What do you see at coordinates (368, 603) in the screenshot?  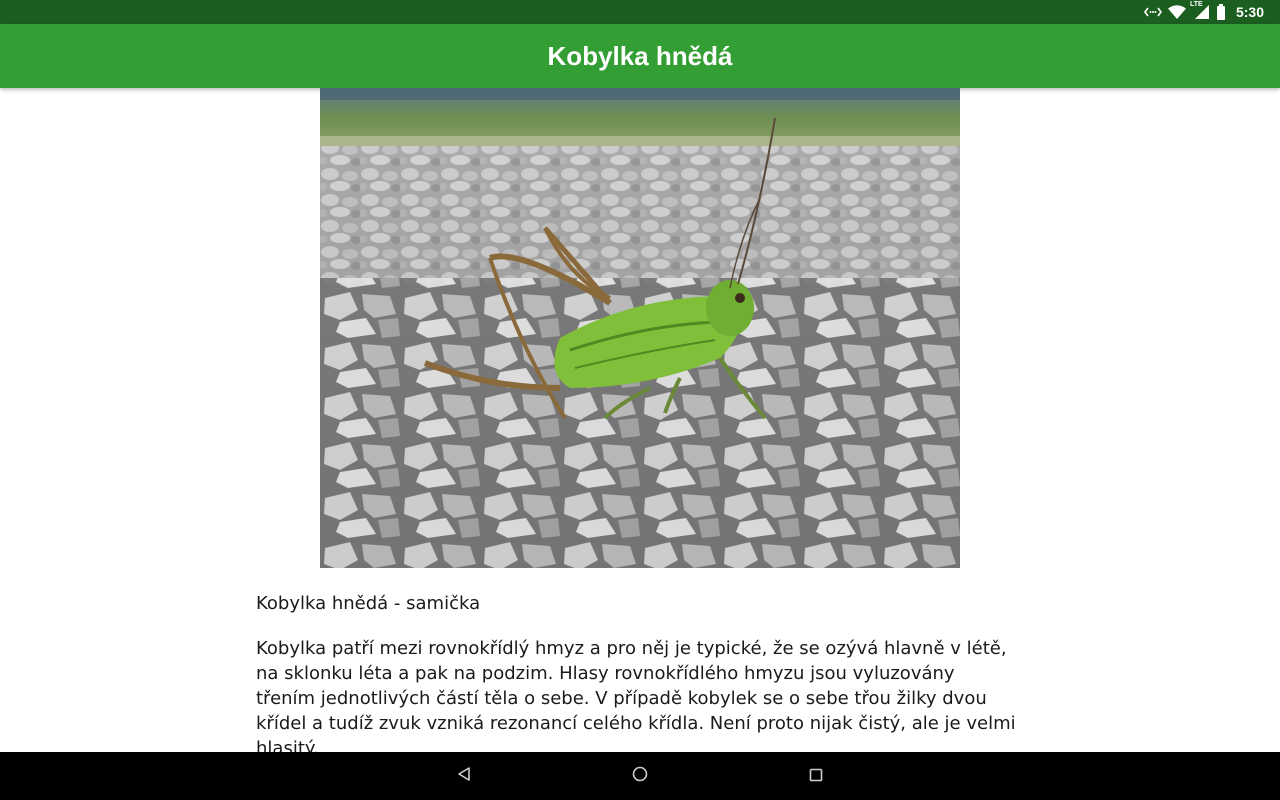 I see `photo-caption: Kobylka hnědá - samička` at bounding box center [368, 603].